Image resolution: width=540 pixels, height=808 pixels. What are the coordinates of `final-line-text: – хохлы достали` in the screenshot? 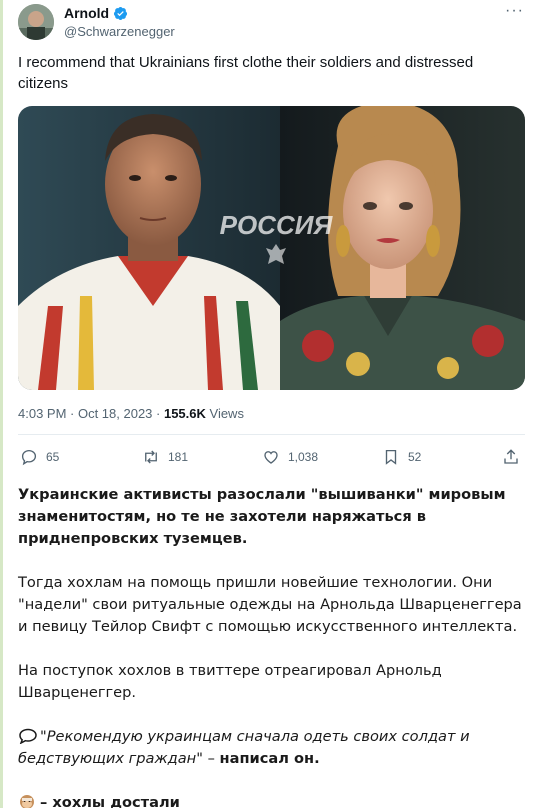 It's located at (110, 801).